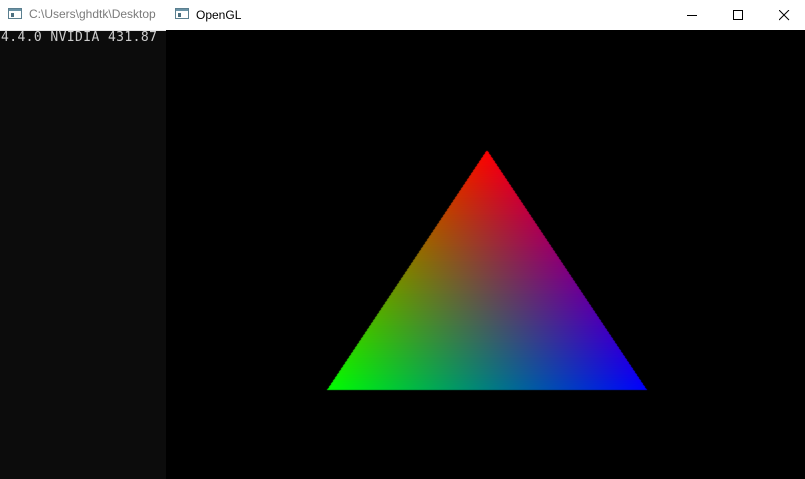 The height and width of the screenshot is (479, 805). What do you see at coordinates (92, 14) in the screenshot?
I see `console-title: C:\Users\ghdtk\Desktop` at bounding box center [92, 14].